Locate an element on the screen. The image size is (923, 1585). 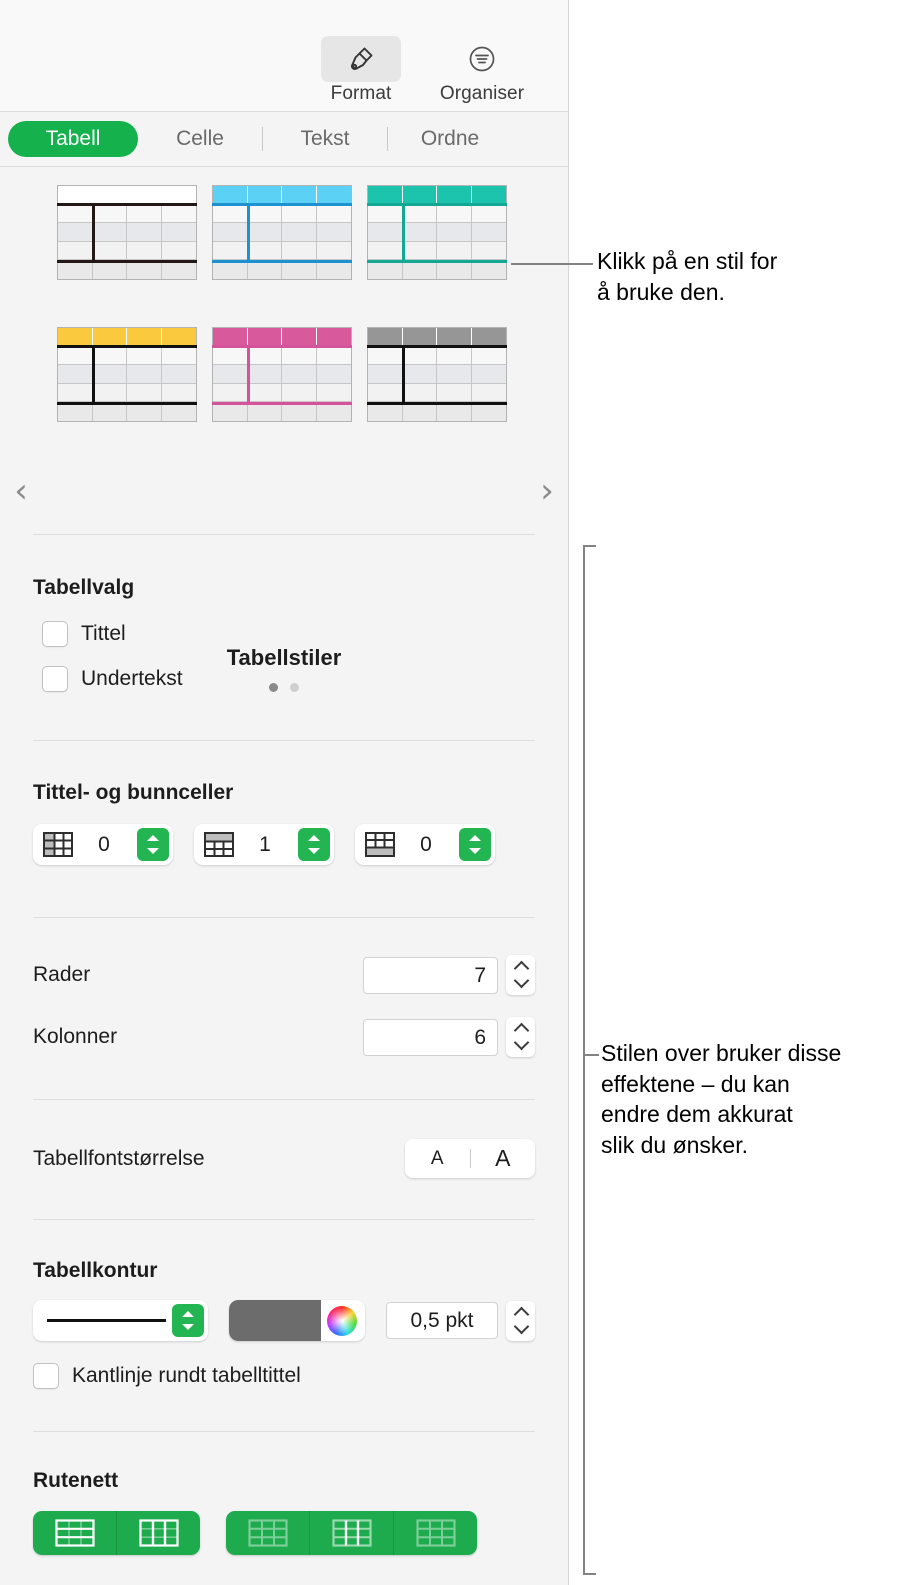
header-columns-stepper-arrows is located at coordinates (153, 844).